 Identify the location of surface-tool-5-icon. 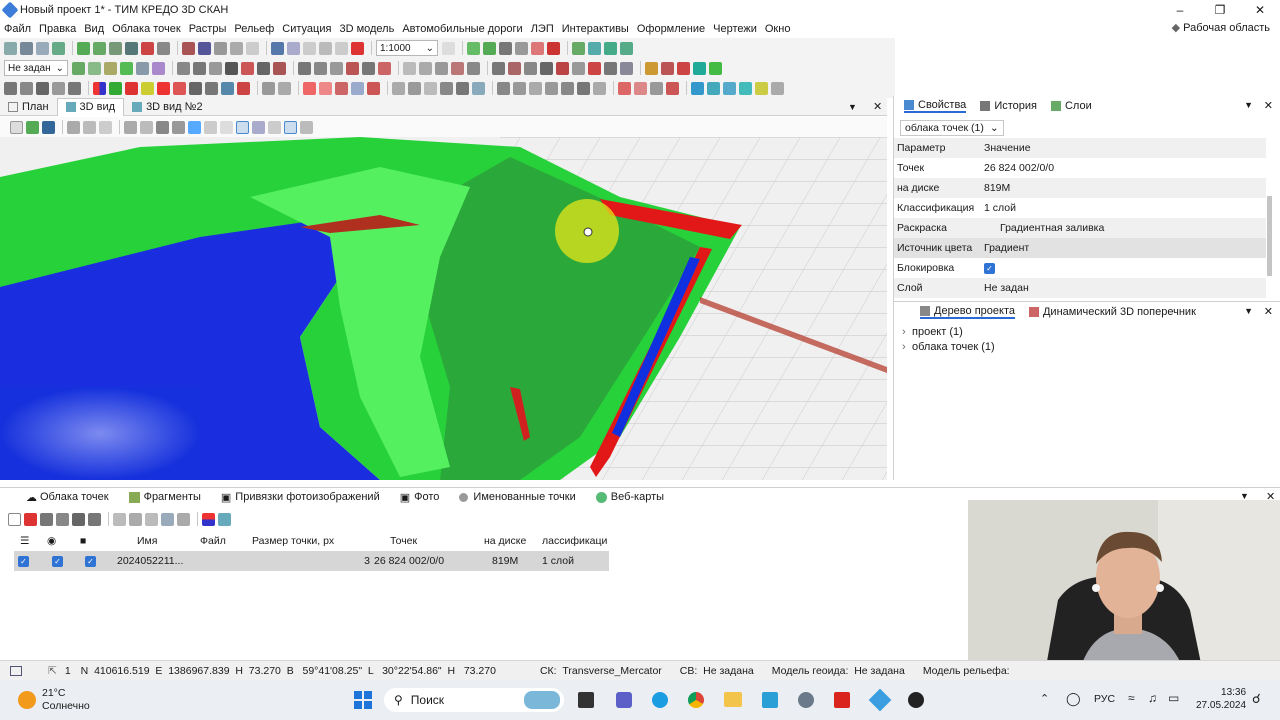
(373, 88).